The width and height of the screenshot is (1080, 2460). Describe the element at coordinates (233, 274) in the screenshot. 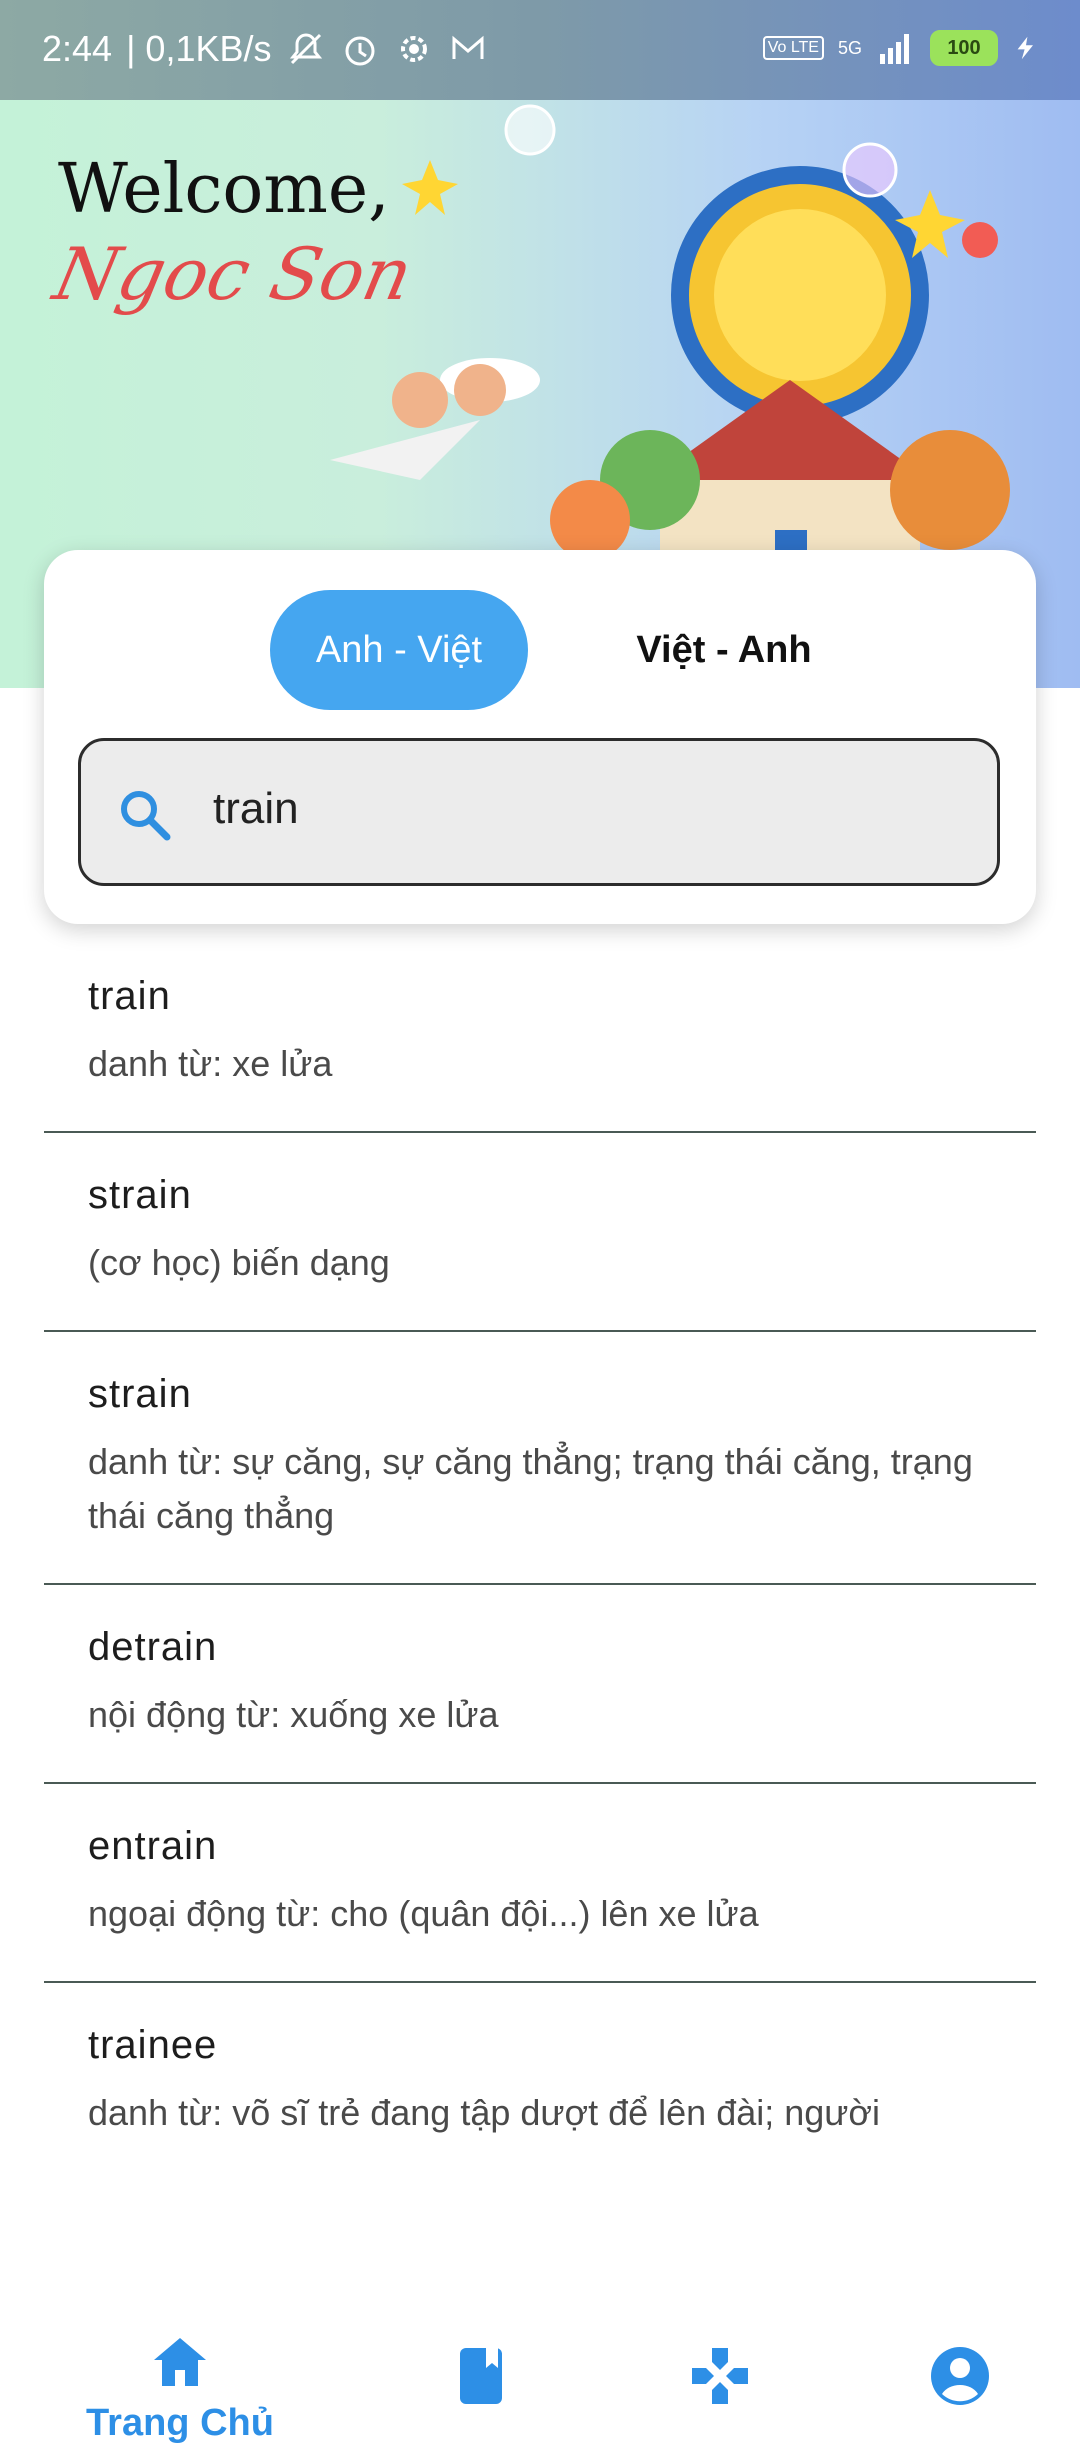

I see `username: Ngoc Son` at that location.